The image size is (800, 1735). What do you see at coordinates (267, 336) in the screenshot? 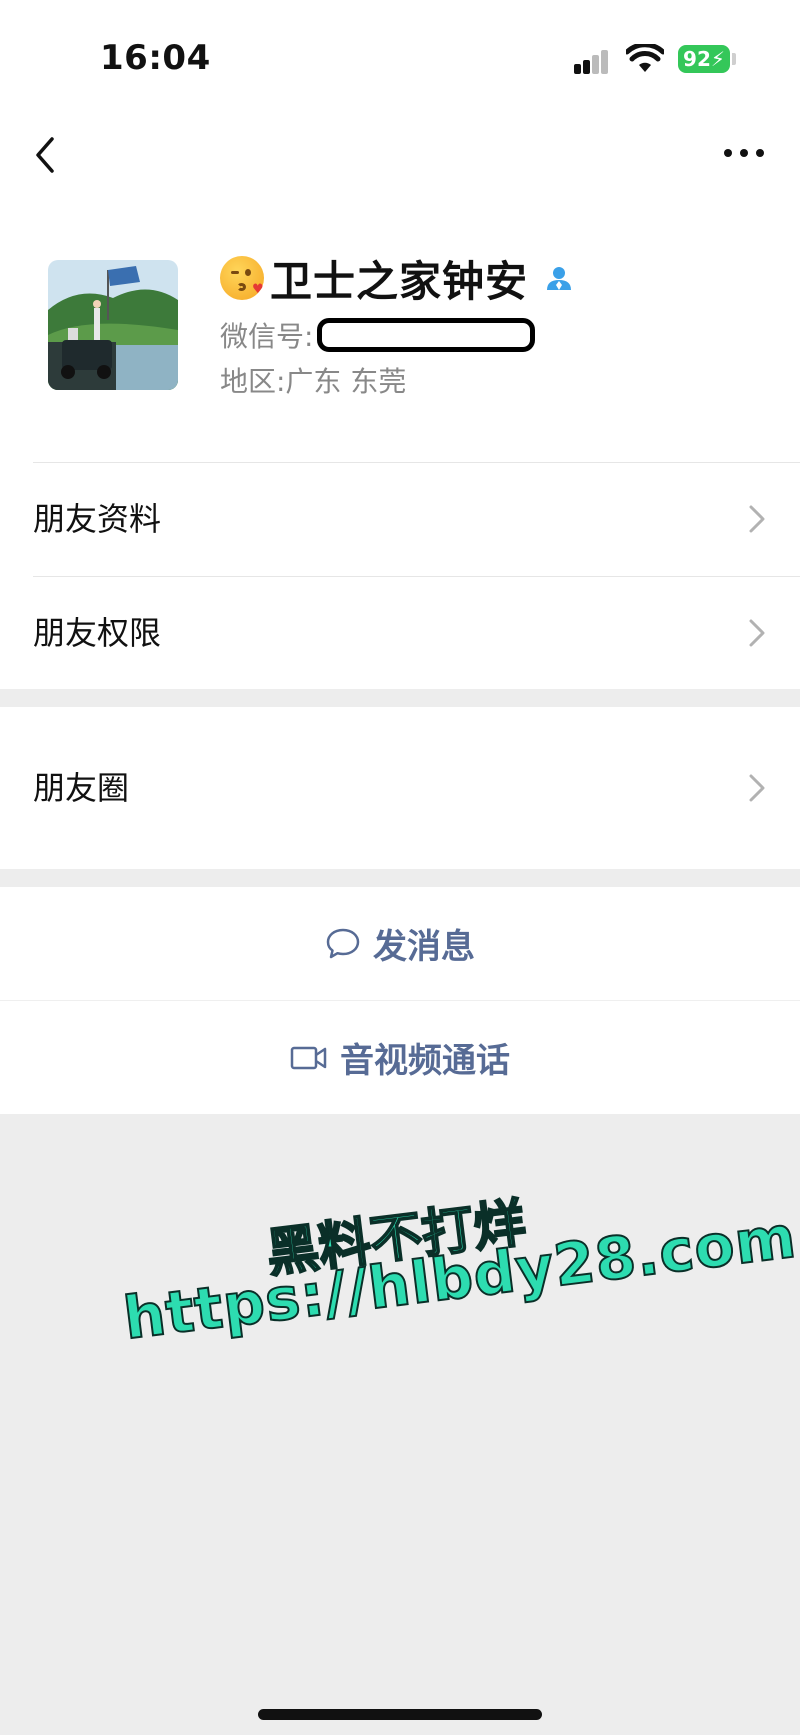
I see `wechat-id-label: 微信号:` at bounding box center [267, 336].